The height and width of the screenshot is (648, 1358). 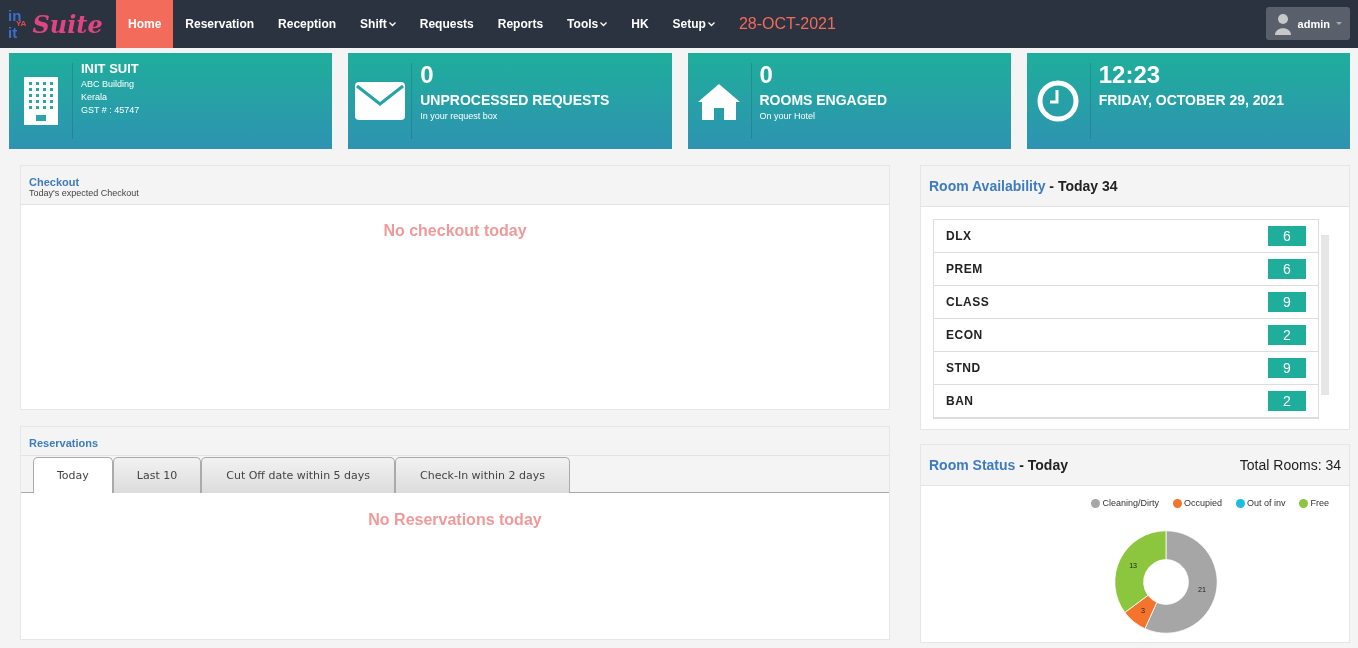 I want to click on nav-item: HK, so click(x=640, y=24).